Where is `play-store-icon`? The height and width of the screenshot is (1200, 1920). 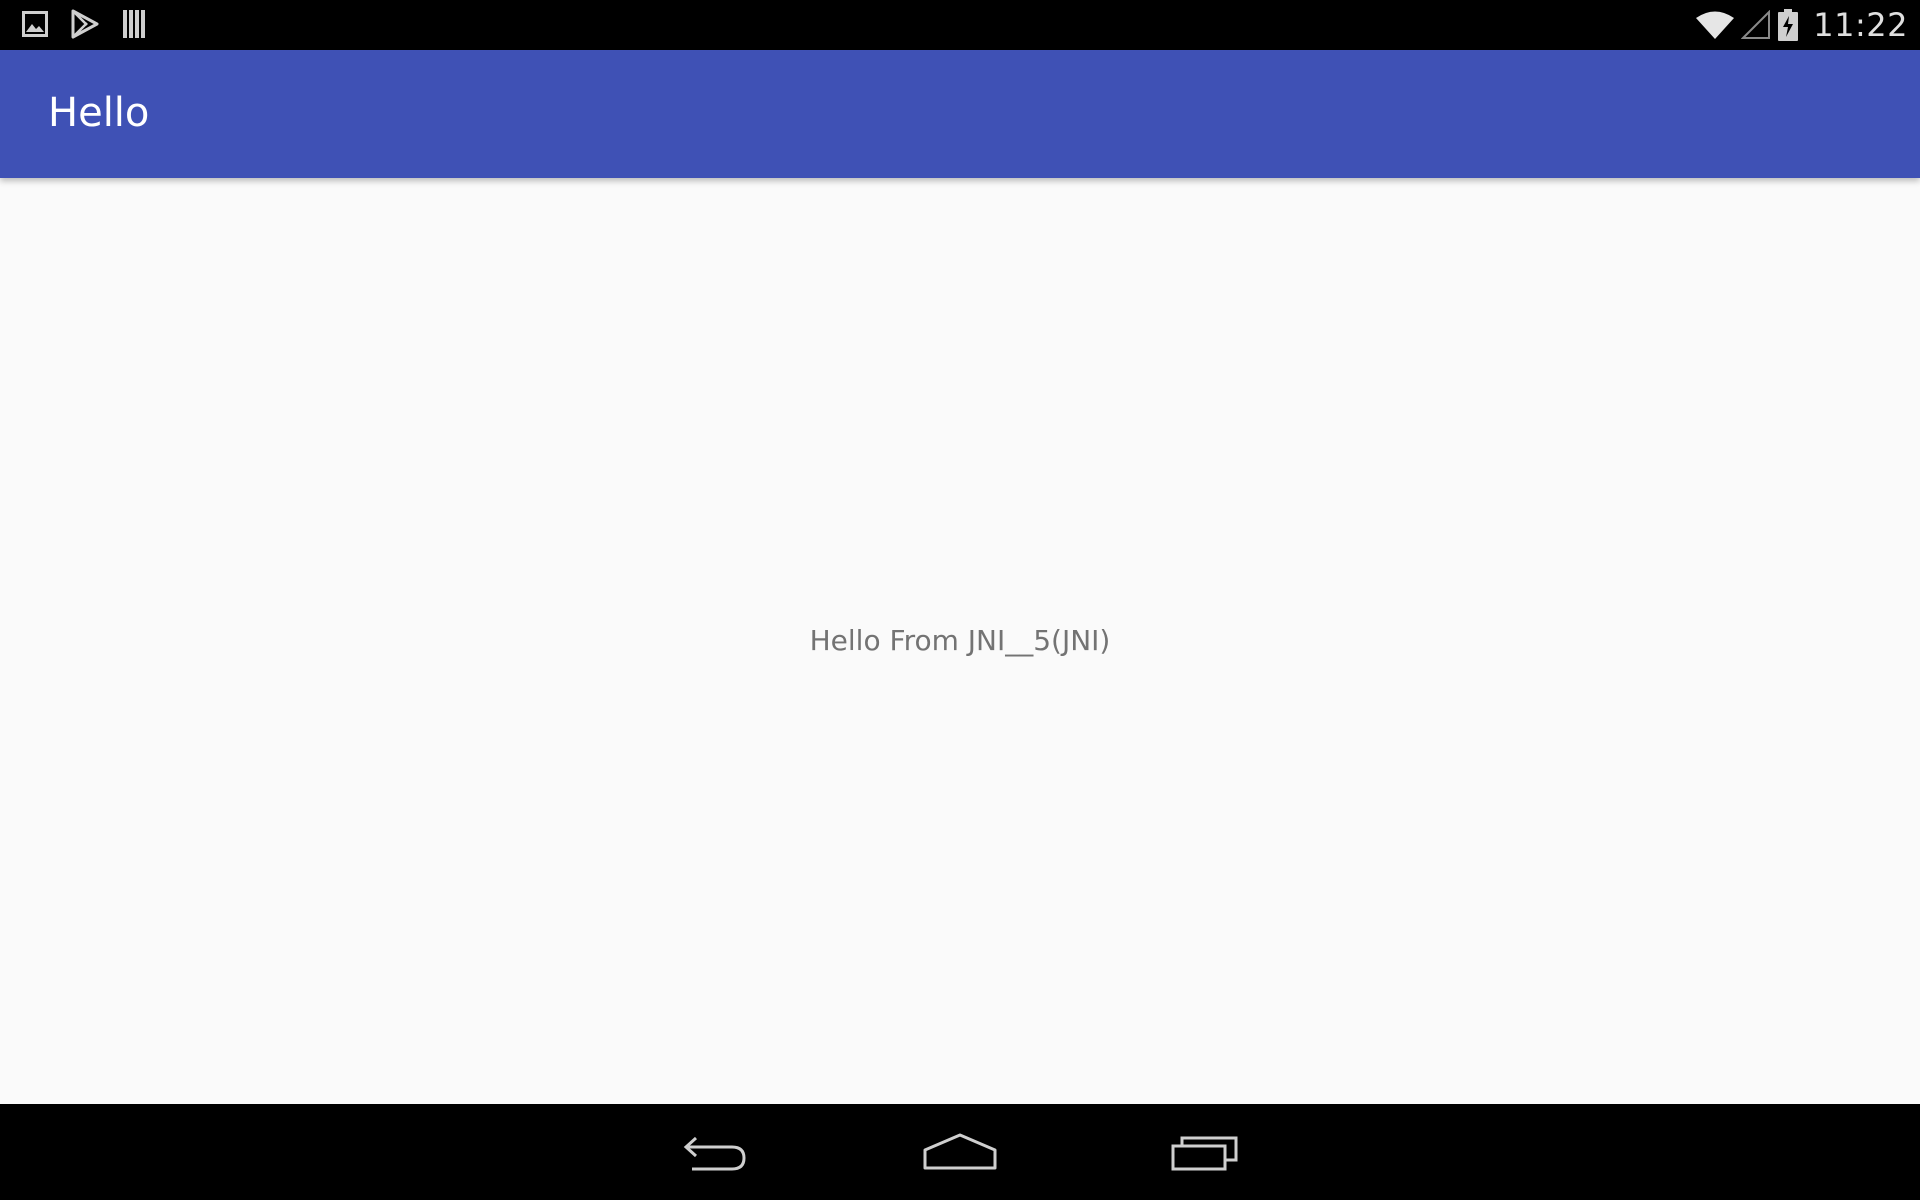 play-store-icon is located at coordinates (85, 24).